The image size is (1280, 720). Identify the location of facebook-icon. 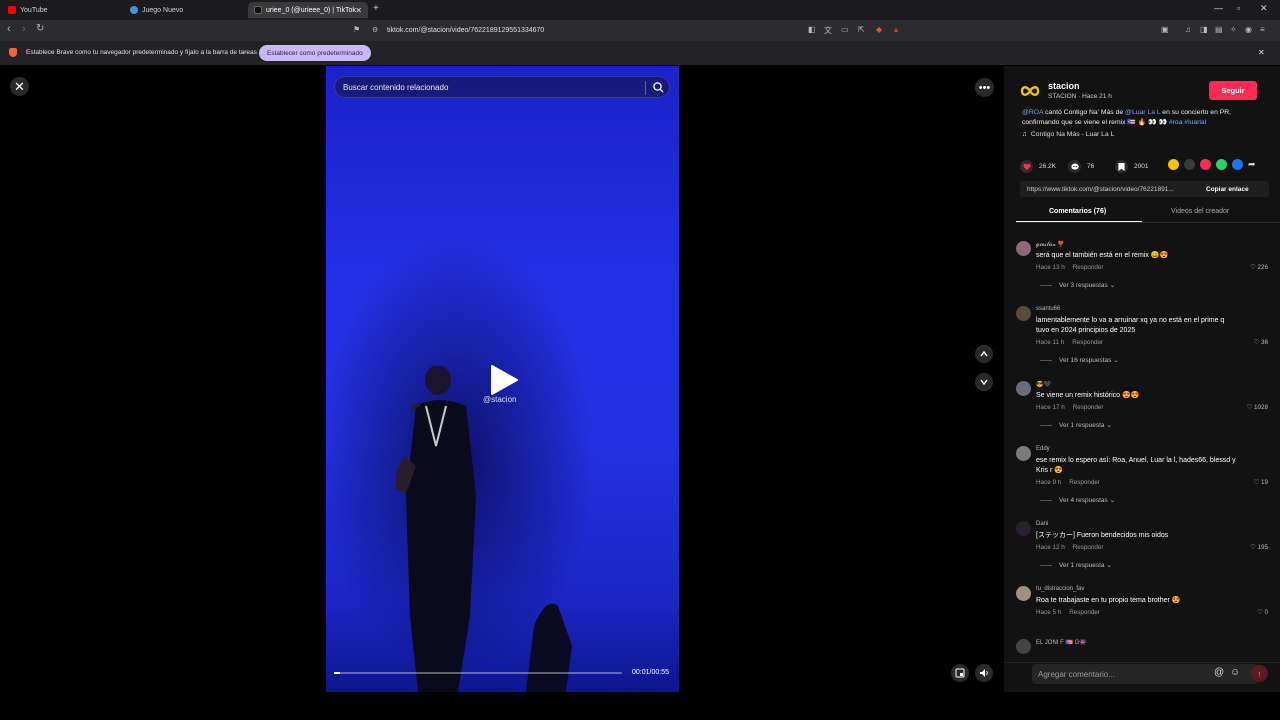
(1237, 164).